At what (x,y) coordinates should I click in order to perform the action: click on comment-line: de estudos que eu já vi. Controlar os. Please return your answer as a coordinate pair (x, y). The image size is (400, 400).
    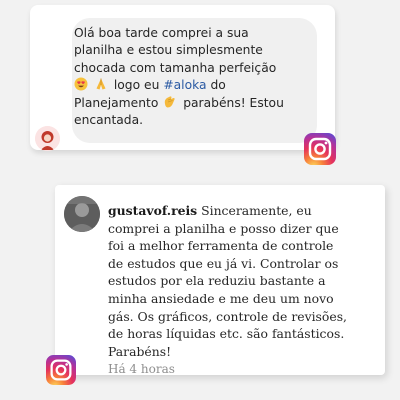
    Looking at the image, I should click on (223, 263).